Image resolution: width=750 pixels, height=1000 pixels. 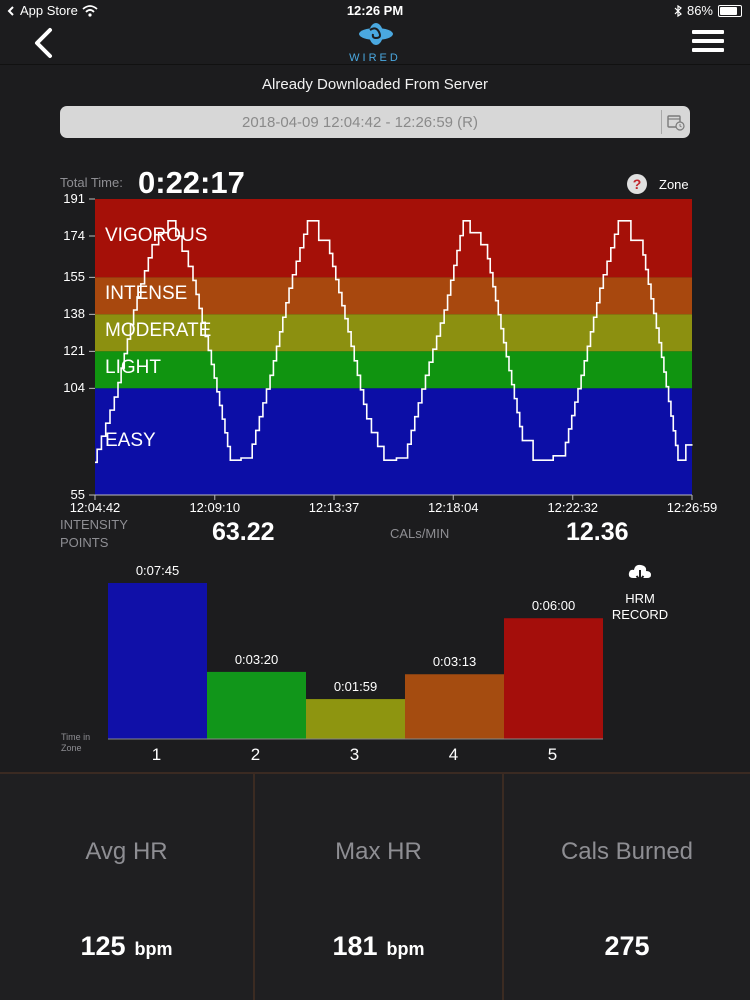 I want to click on bar-value-label: 0:07:45, so click(x=157, y=570).